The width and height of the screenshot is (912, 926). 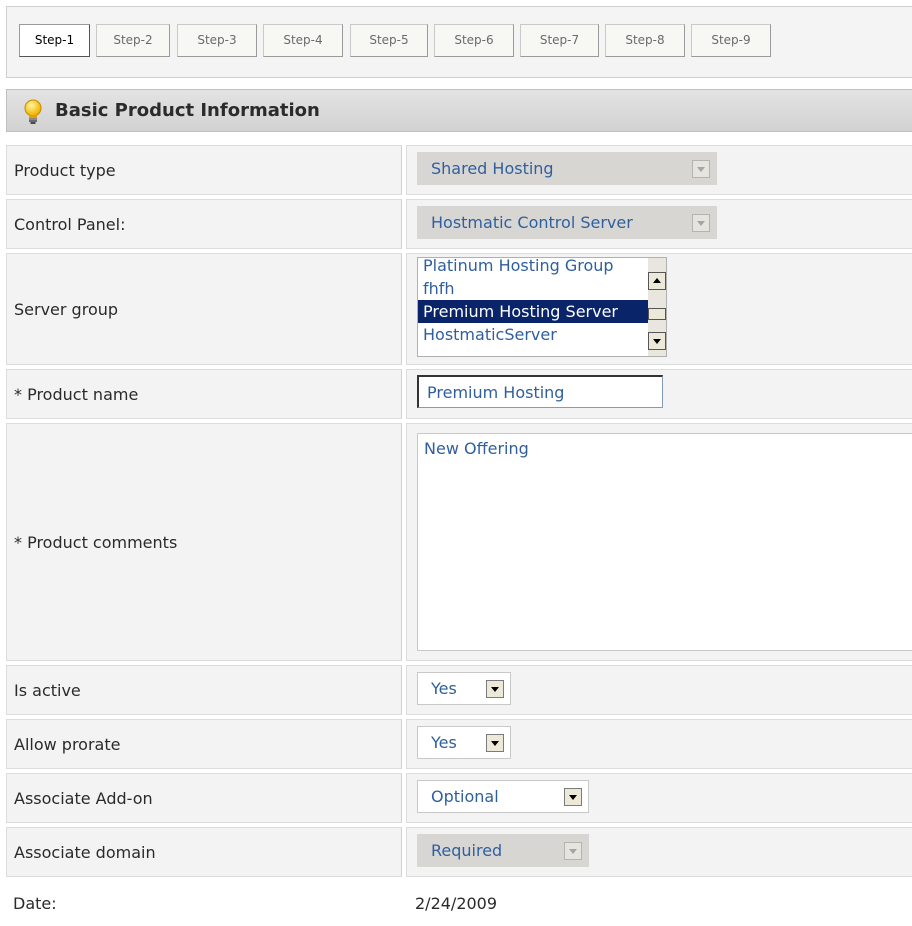 I want to click on scrollbar, so click(x=657, y=307).